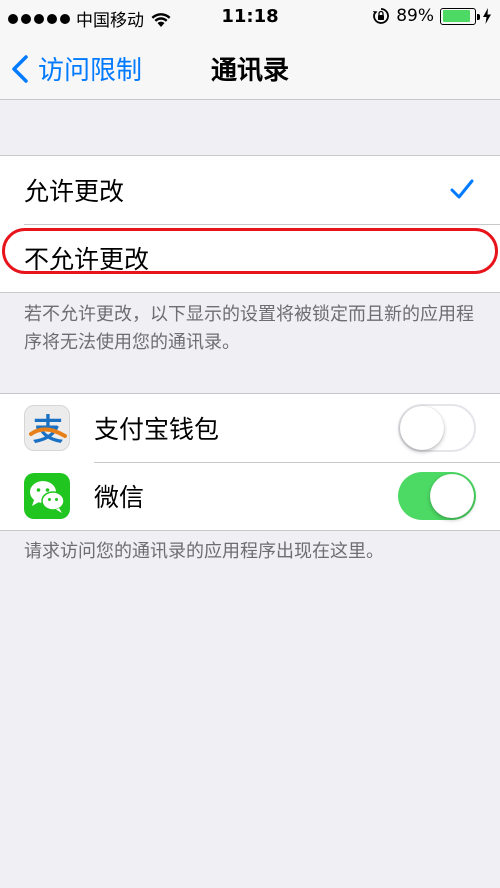 This screenshot has width=500, height=888. What do you see at coordinates (415, 16) in the screenshot?
I see `battery-percent: 89%` at bounding box center [415, 16].